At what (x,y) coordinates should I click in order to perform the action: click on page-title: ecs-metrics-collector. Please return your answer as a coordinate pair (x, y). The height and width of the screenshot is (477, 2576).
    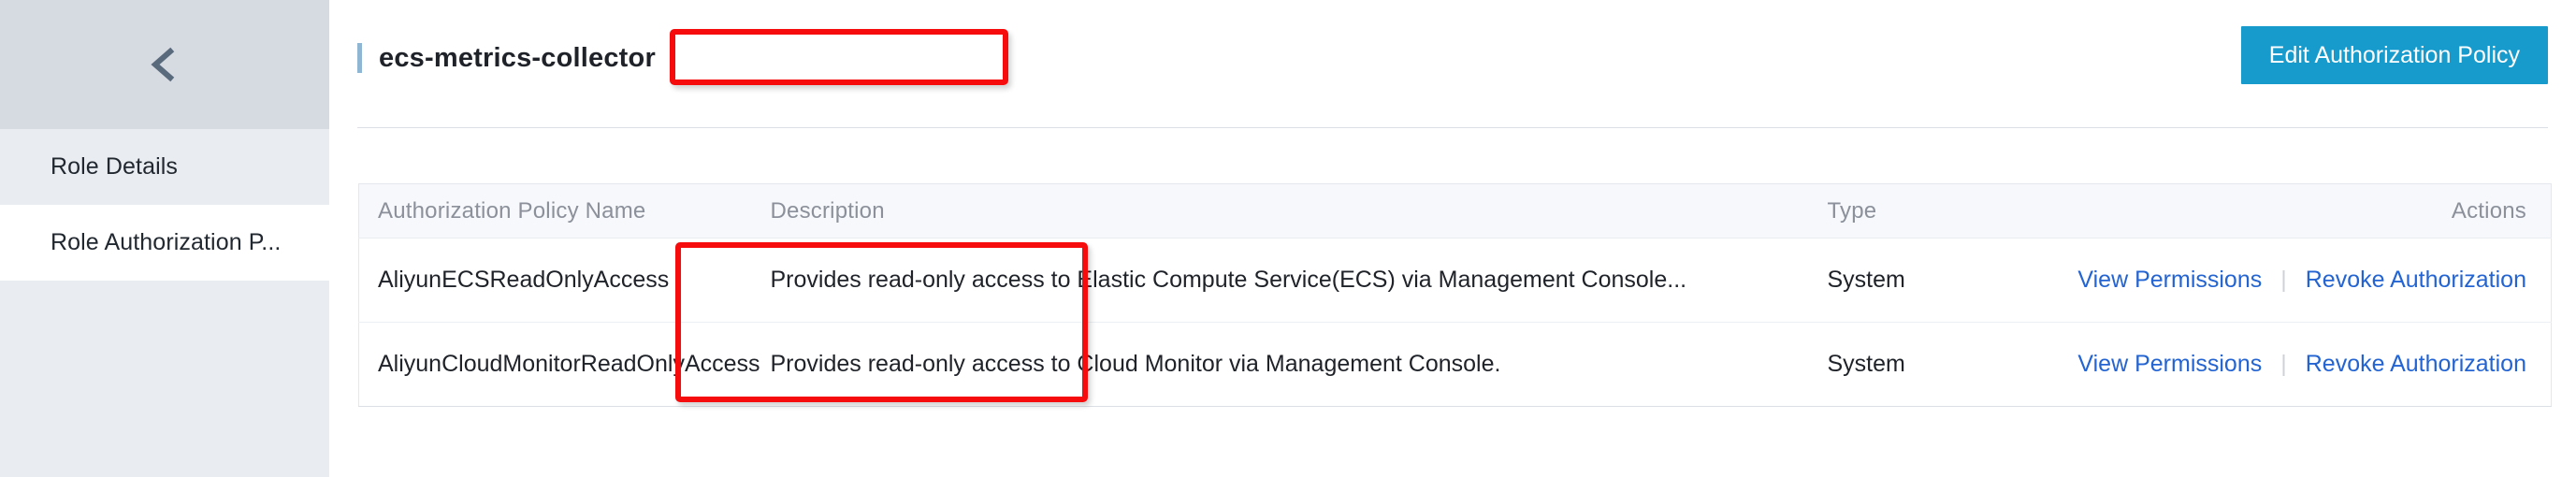
    Looking at the image, I should click on (517, 57).